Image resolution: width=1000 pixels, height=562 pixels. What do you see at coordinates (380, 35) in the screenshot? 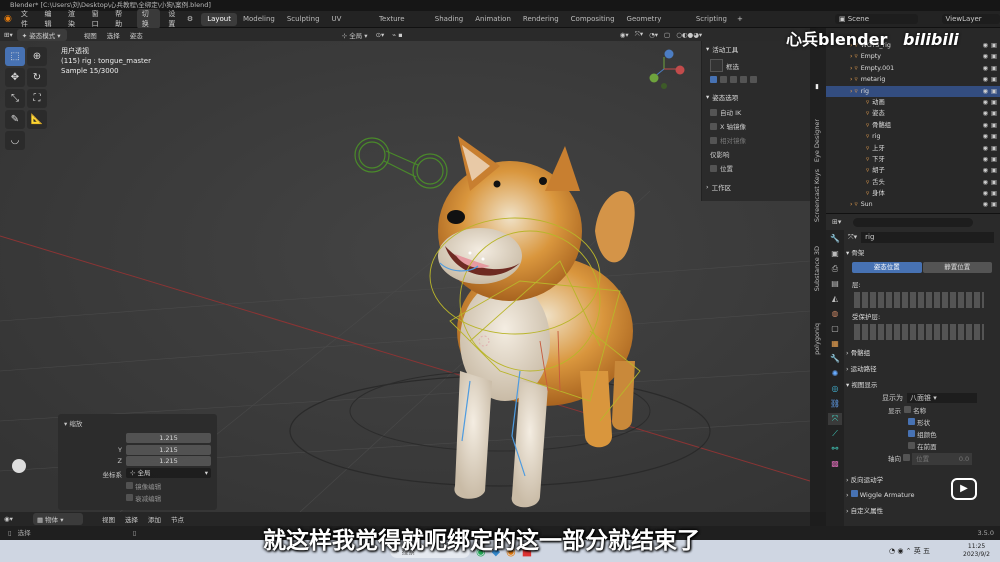
I see `pivot-icon: ⊙▾` at bounding box center [380, 35].